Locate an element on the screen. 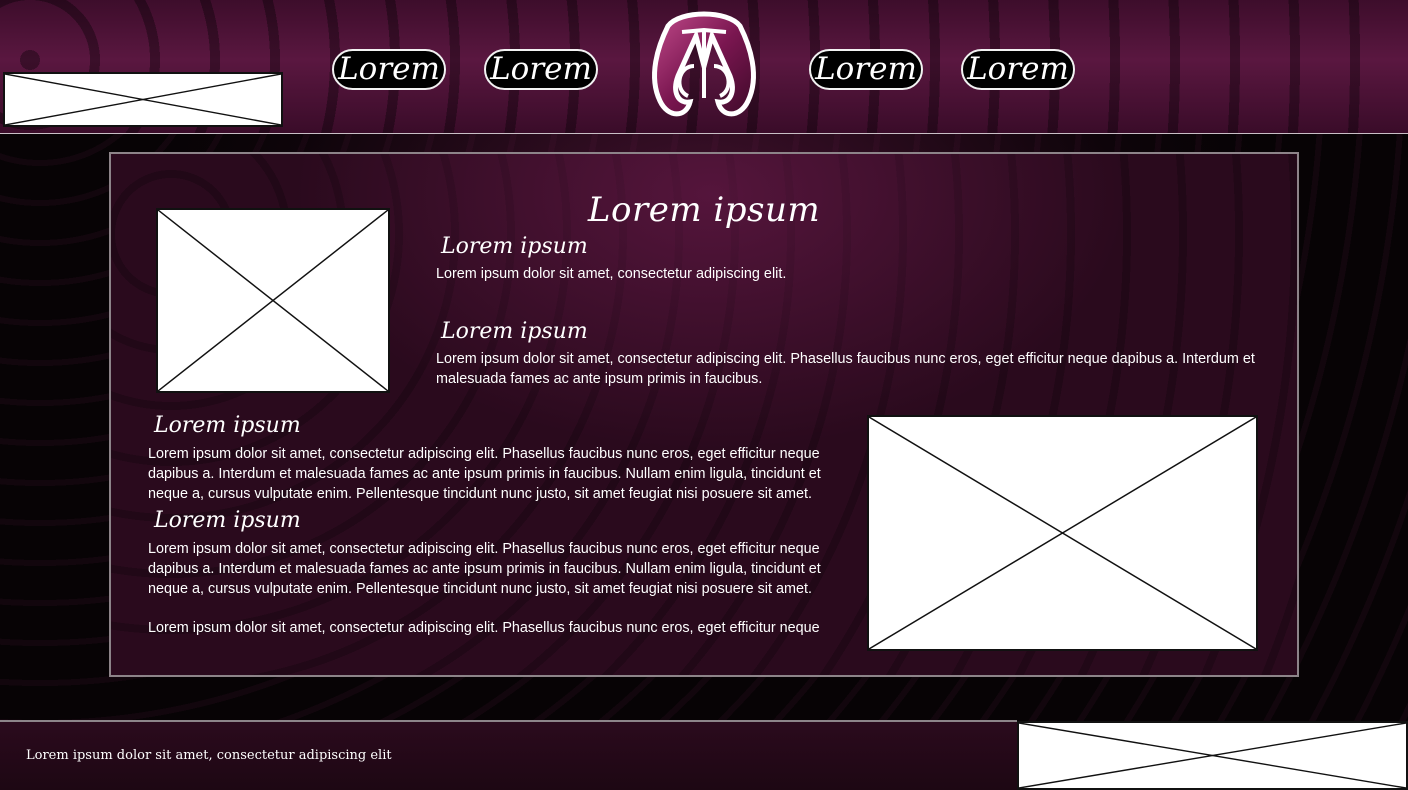  section-heading-1: Lorem ipsum is located at coordinates (514, 246).